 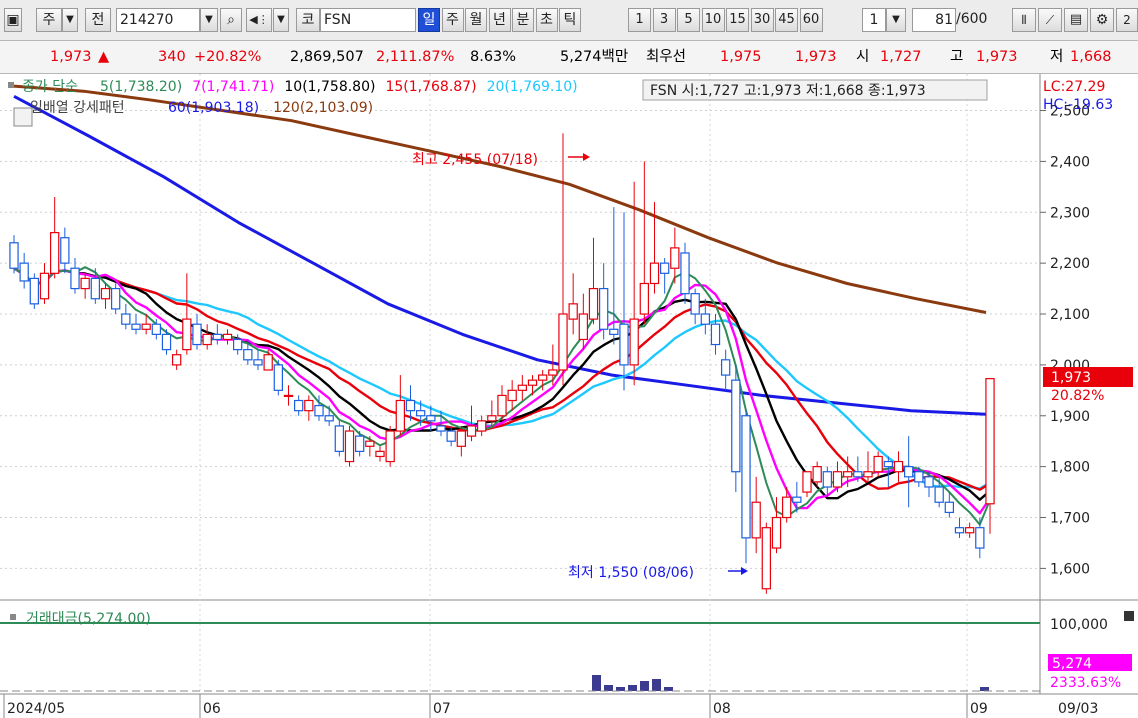 I want to click on date-label: 09, so click(x=979, y=709).